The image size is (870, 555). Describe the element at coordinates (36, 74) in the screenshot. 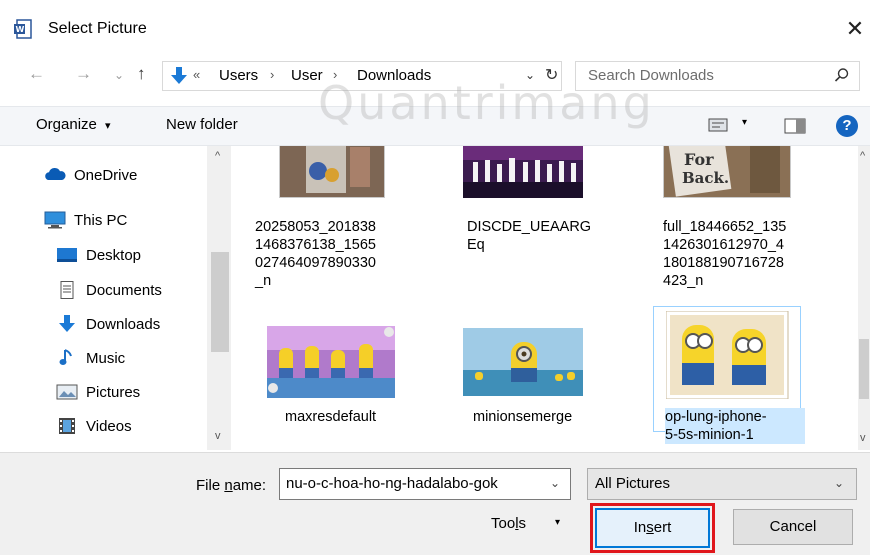

I see `back-button: ←` at that location.